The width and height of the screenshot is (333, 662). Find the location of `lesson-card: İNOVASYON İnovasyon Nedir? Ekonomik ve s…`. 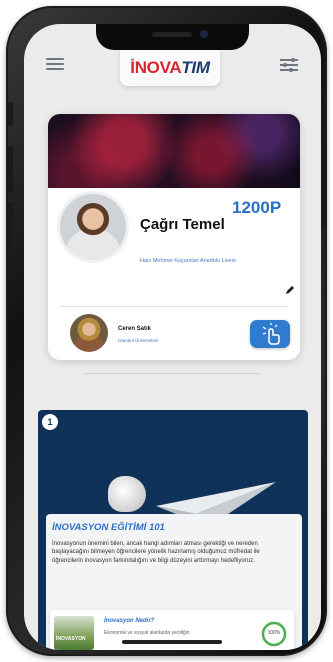

lesson-card: İNOVASYON İnovasyon Nedir? Ekonomik ve s… is located at coordinates (172, 630).